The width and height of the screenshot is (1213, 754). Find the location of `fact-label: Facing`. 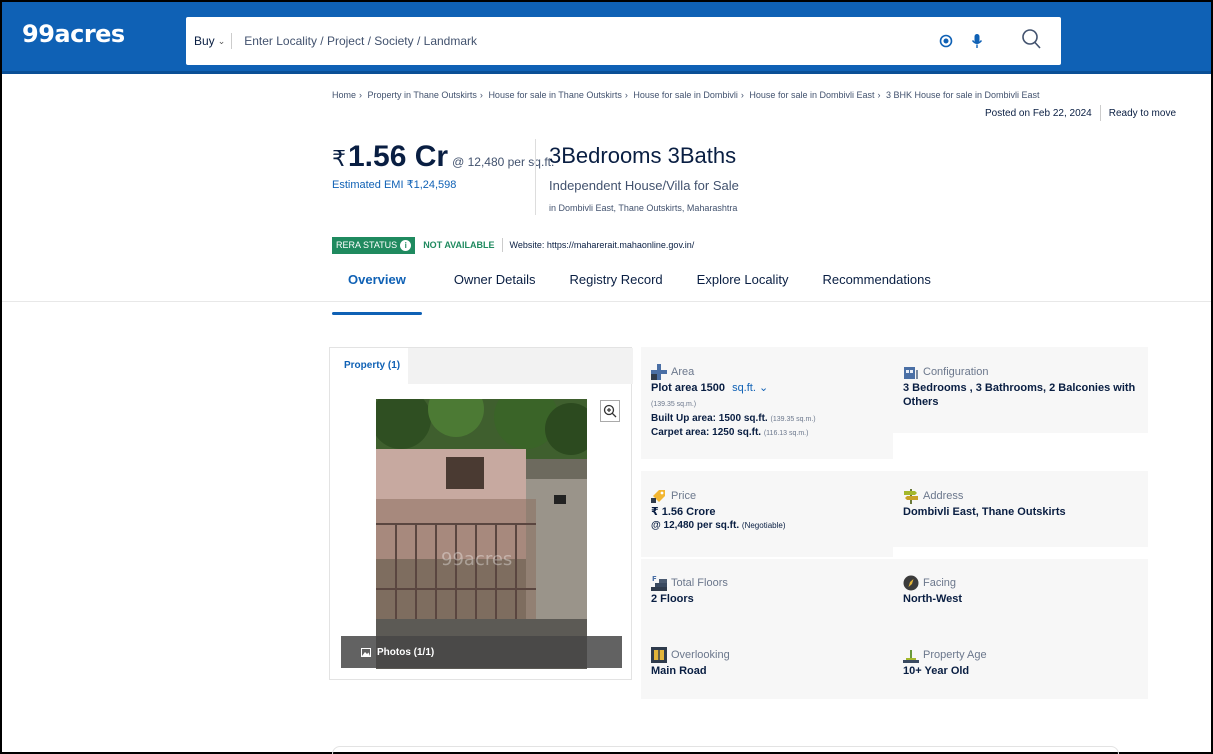

fact-label: Facing is located at coordinates (940, 583).